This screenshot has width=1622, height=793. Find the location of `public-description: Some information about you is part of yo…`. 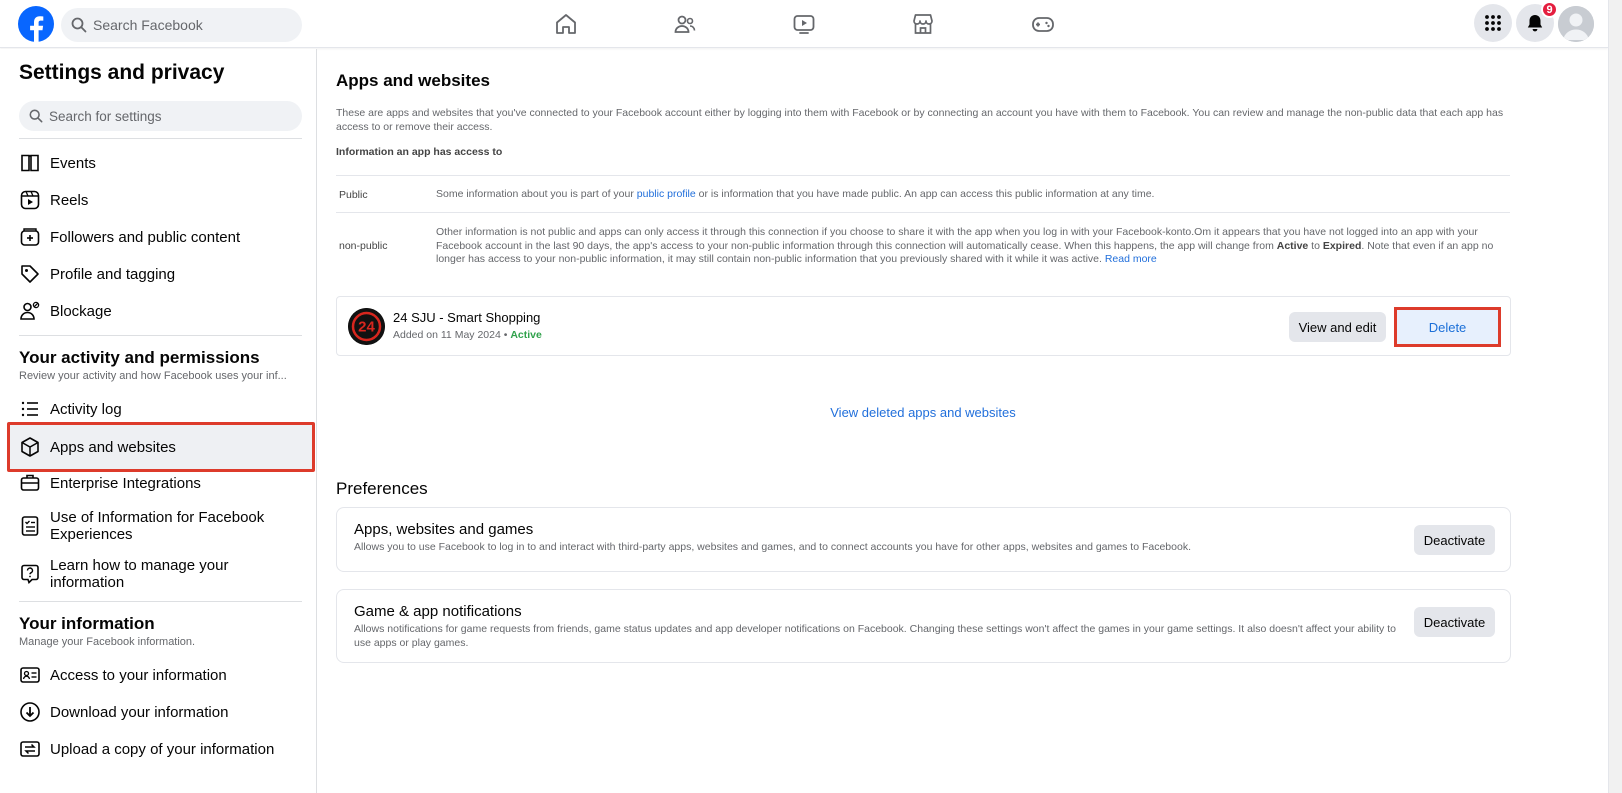

public-description: Some information about you is part of yo… is located at coordinates (974, 195).